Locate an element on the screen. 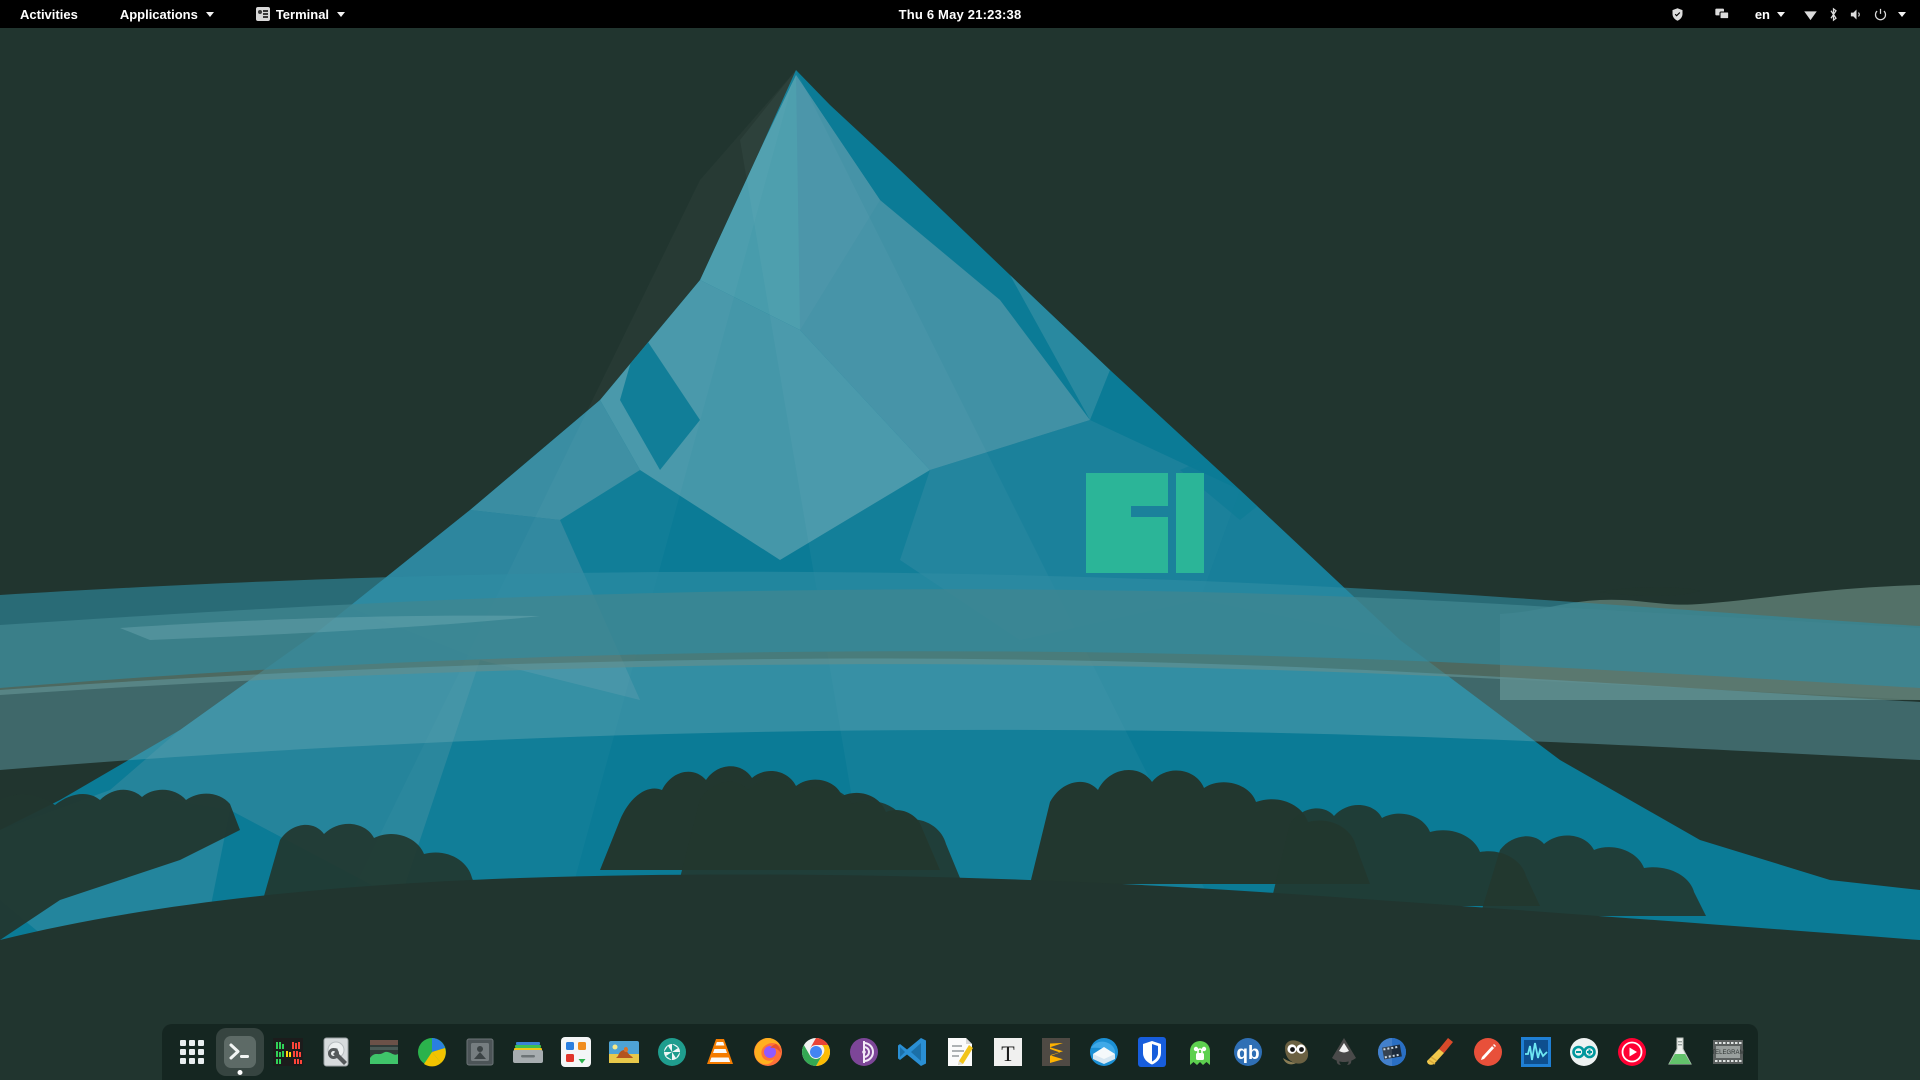 The width and height of the screenshot is (1920, 1080). volume-icon is located at coordinates (1856, 14).